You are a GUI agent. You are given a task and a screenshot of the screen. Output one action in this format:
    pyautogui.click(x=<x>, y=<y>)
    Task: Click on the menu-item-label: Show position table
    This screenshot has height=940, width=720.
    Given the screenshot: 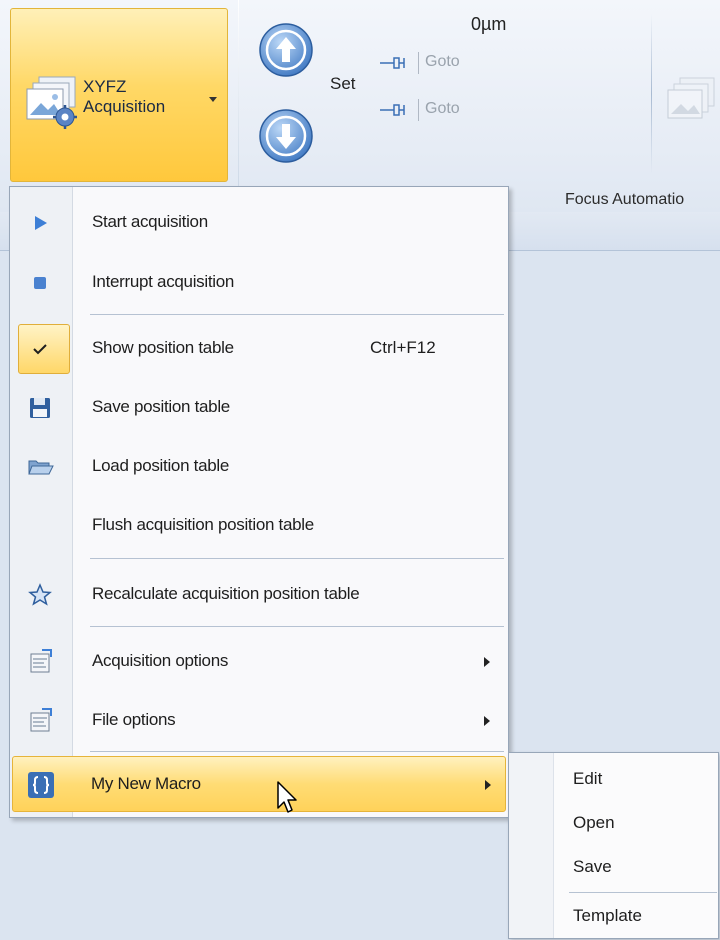 What is the action you would take?
    pyautogui.click(x=163, y=347)
    